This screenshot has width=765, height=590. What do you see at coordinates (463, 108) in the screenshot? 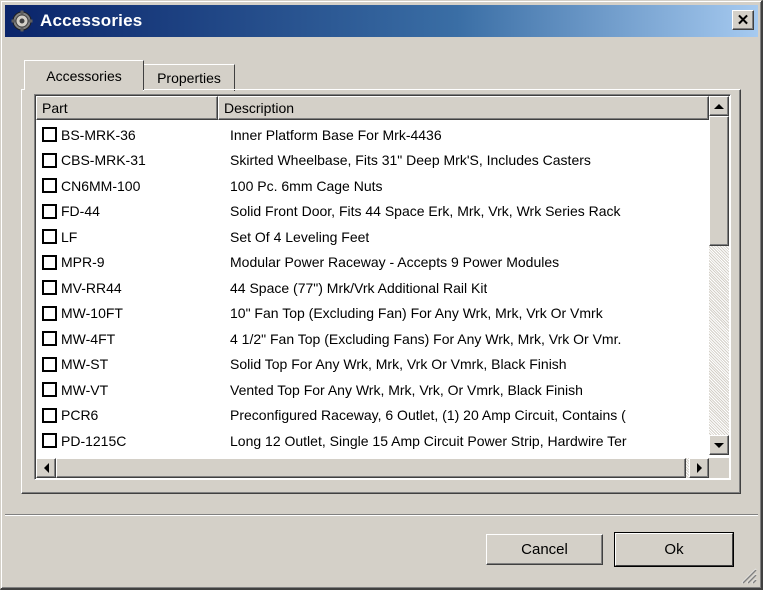
I see `column-header-description: Description` at bounding box center [463, 108].